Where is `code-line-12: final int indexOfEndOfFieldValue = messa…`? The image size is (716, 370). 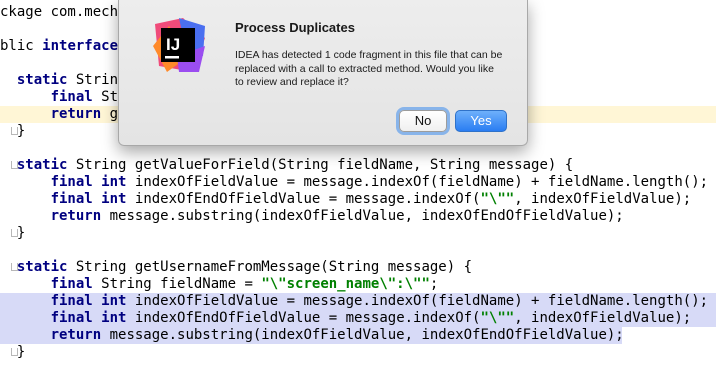 code-line-12: final int indexOfEndOfFieldValue = messa… is located at coordinates (358, 199).